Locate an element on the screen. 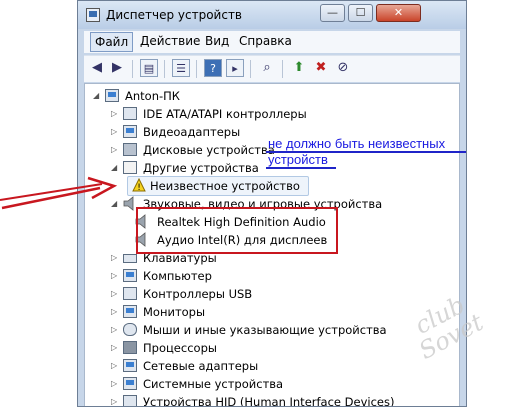 This screenshot has width=528, height=407. tree-item-network-adapters: ▷ Сетевые адаптеры is located at coordinates (211, 366).